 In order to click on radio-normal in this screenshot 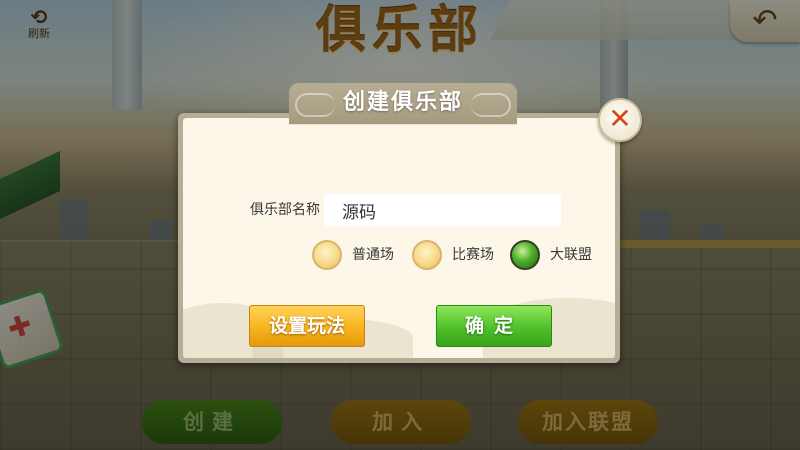, I will do `click(327, 255)`.